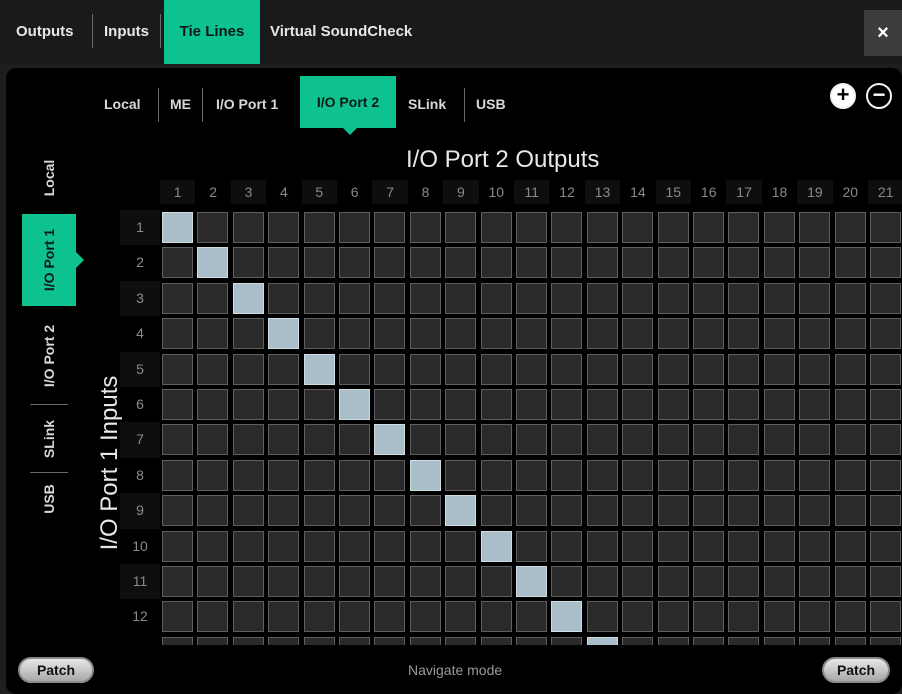 The height and width of the screenshot is (694, 902). What do you see at coordinates (49, 178) in the screenshot?
I see `input-tab-local: Local` at bounding box center [49, 178].